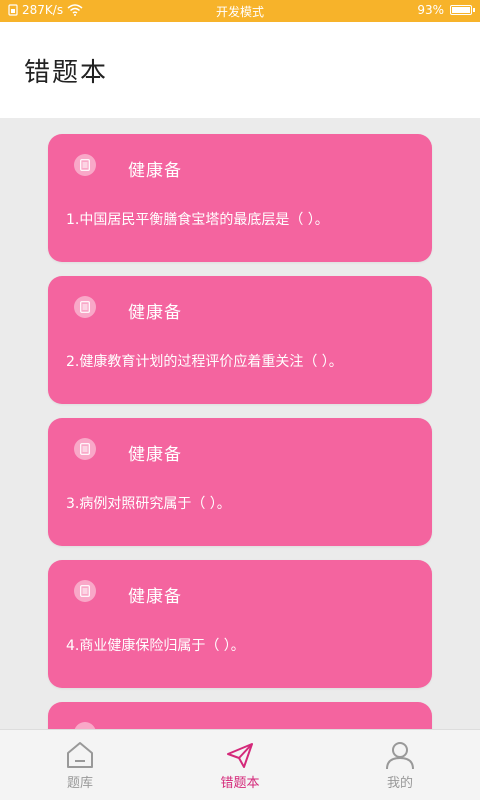  I want to click on tab-label: 题库, so click(79, 783).